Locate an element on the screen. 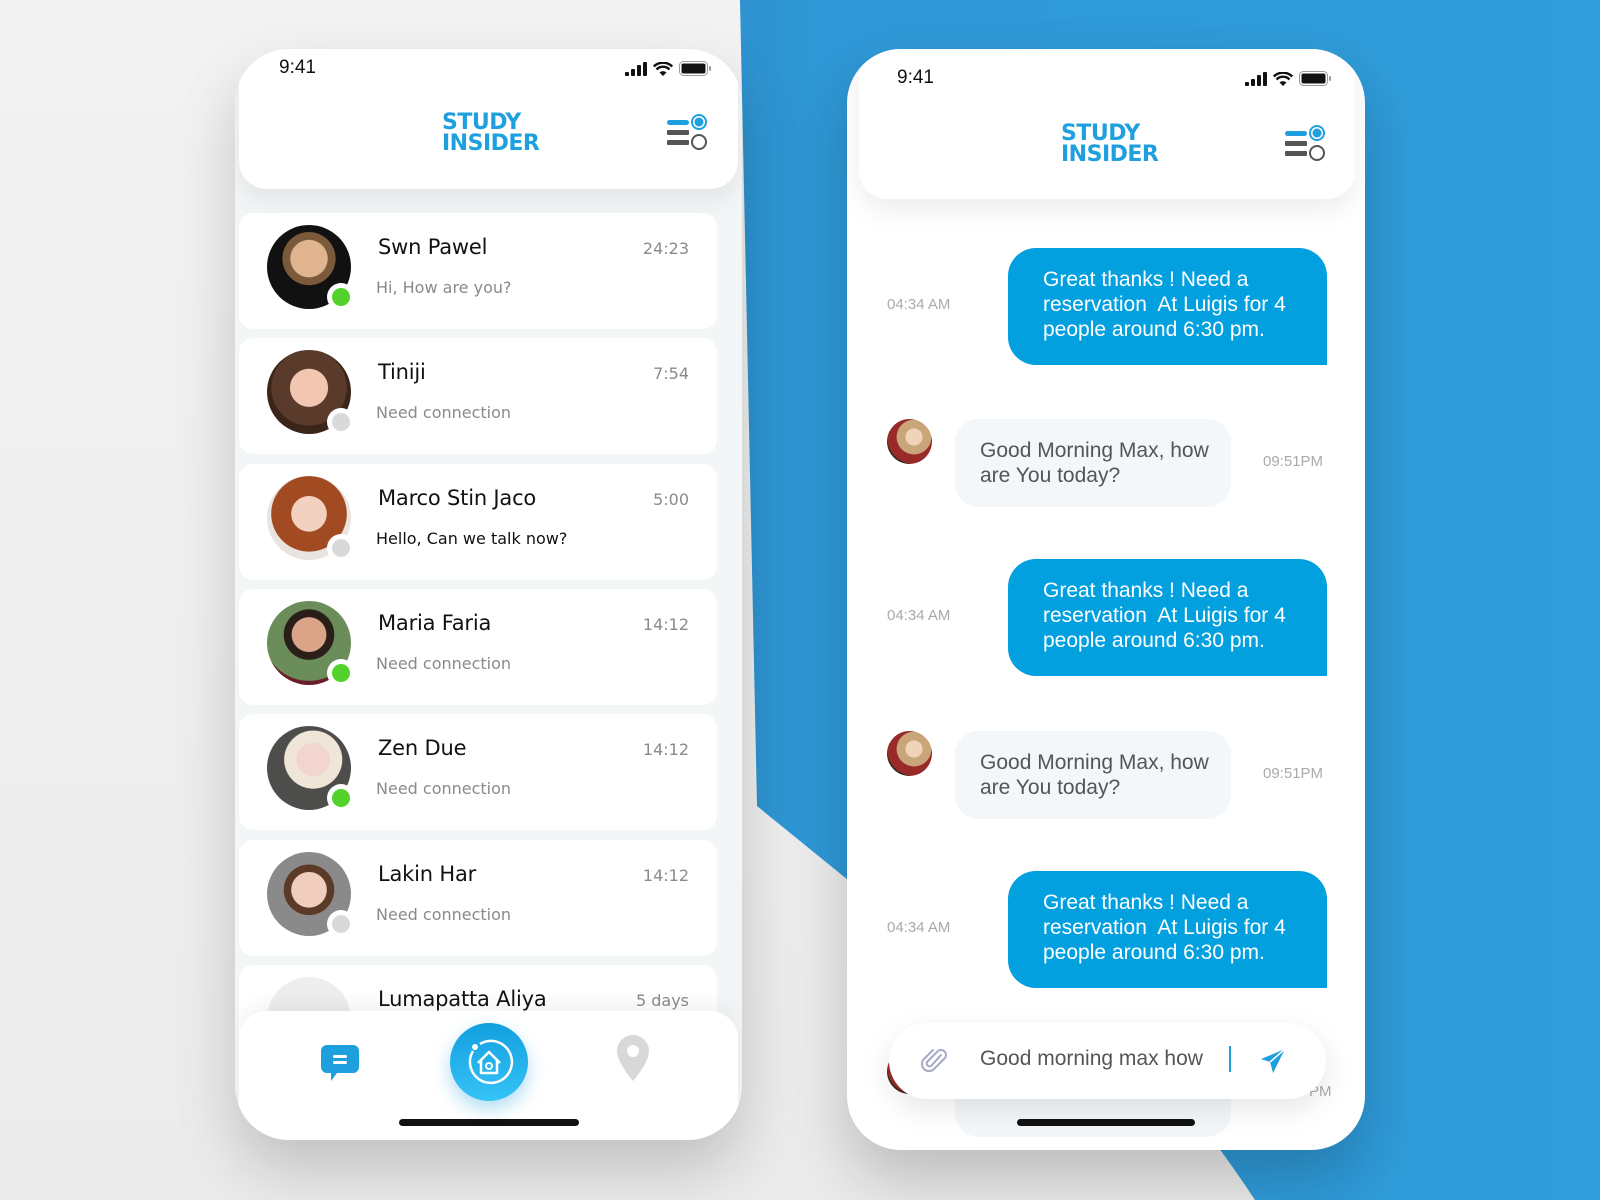  contact-last-message: Hi, How are you? is located at coordinates (444, 287).